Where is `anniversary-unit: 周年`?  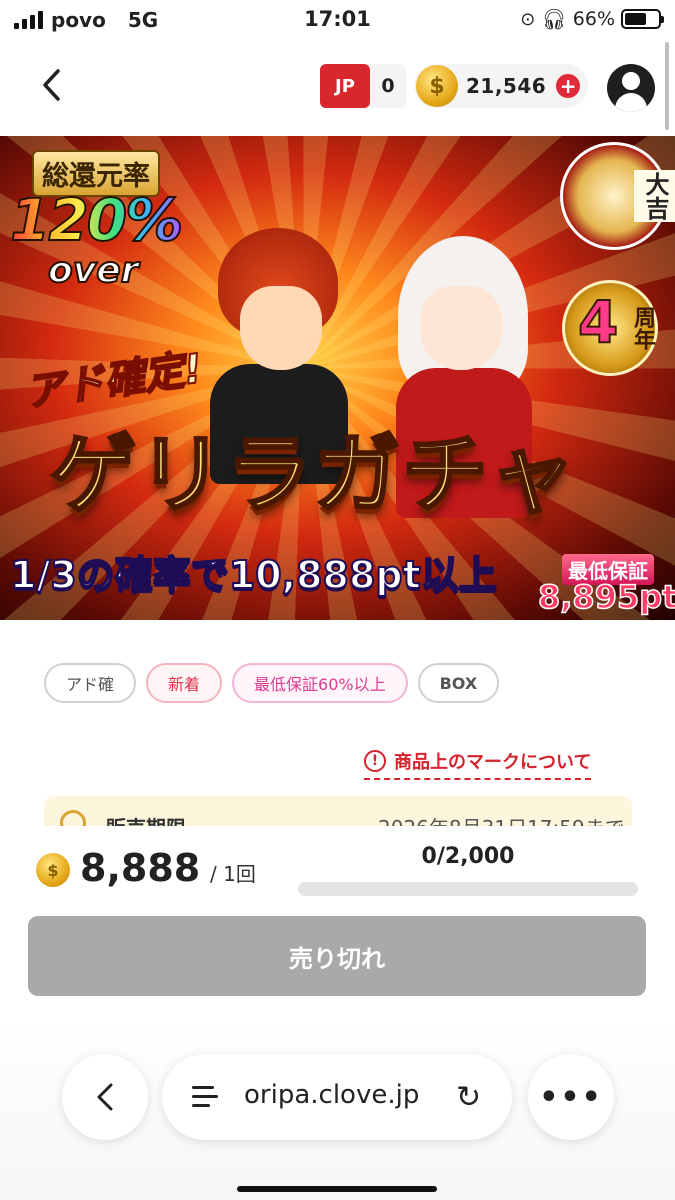 anniversary-unit: 周年 is located at coordinates (642, 328).